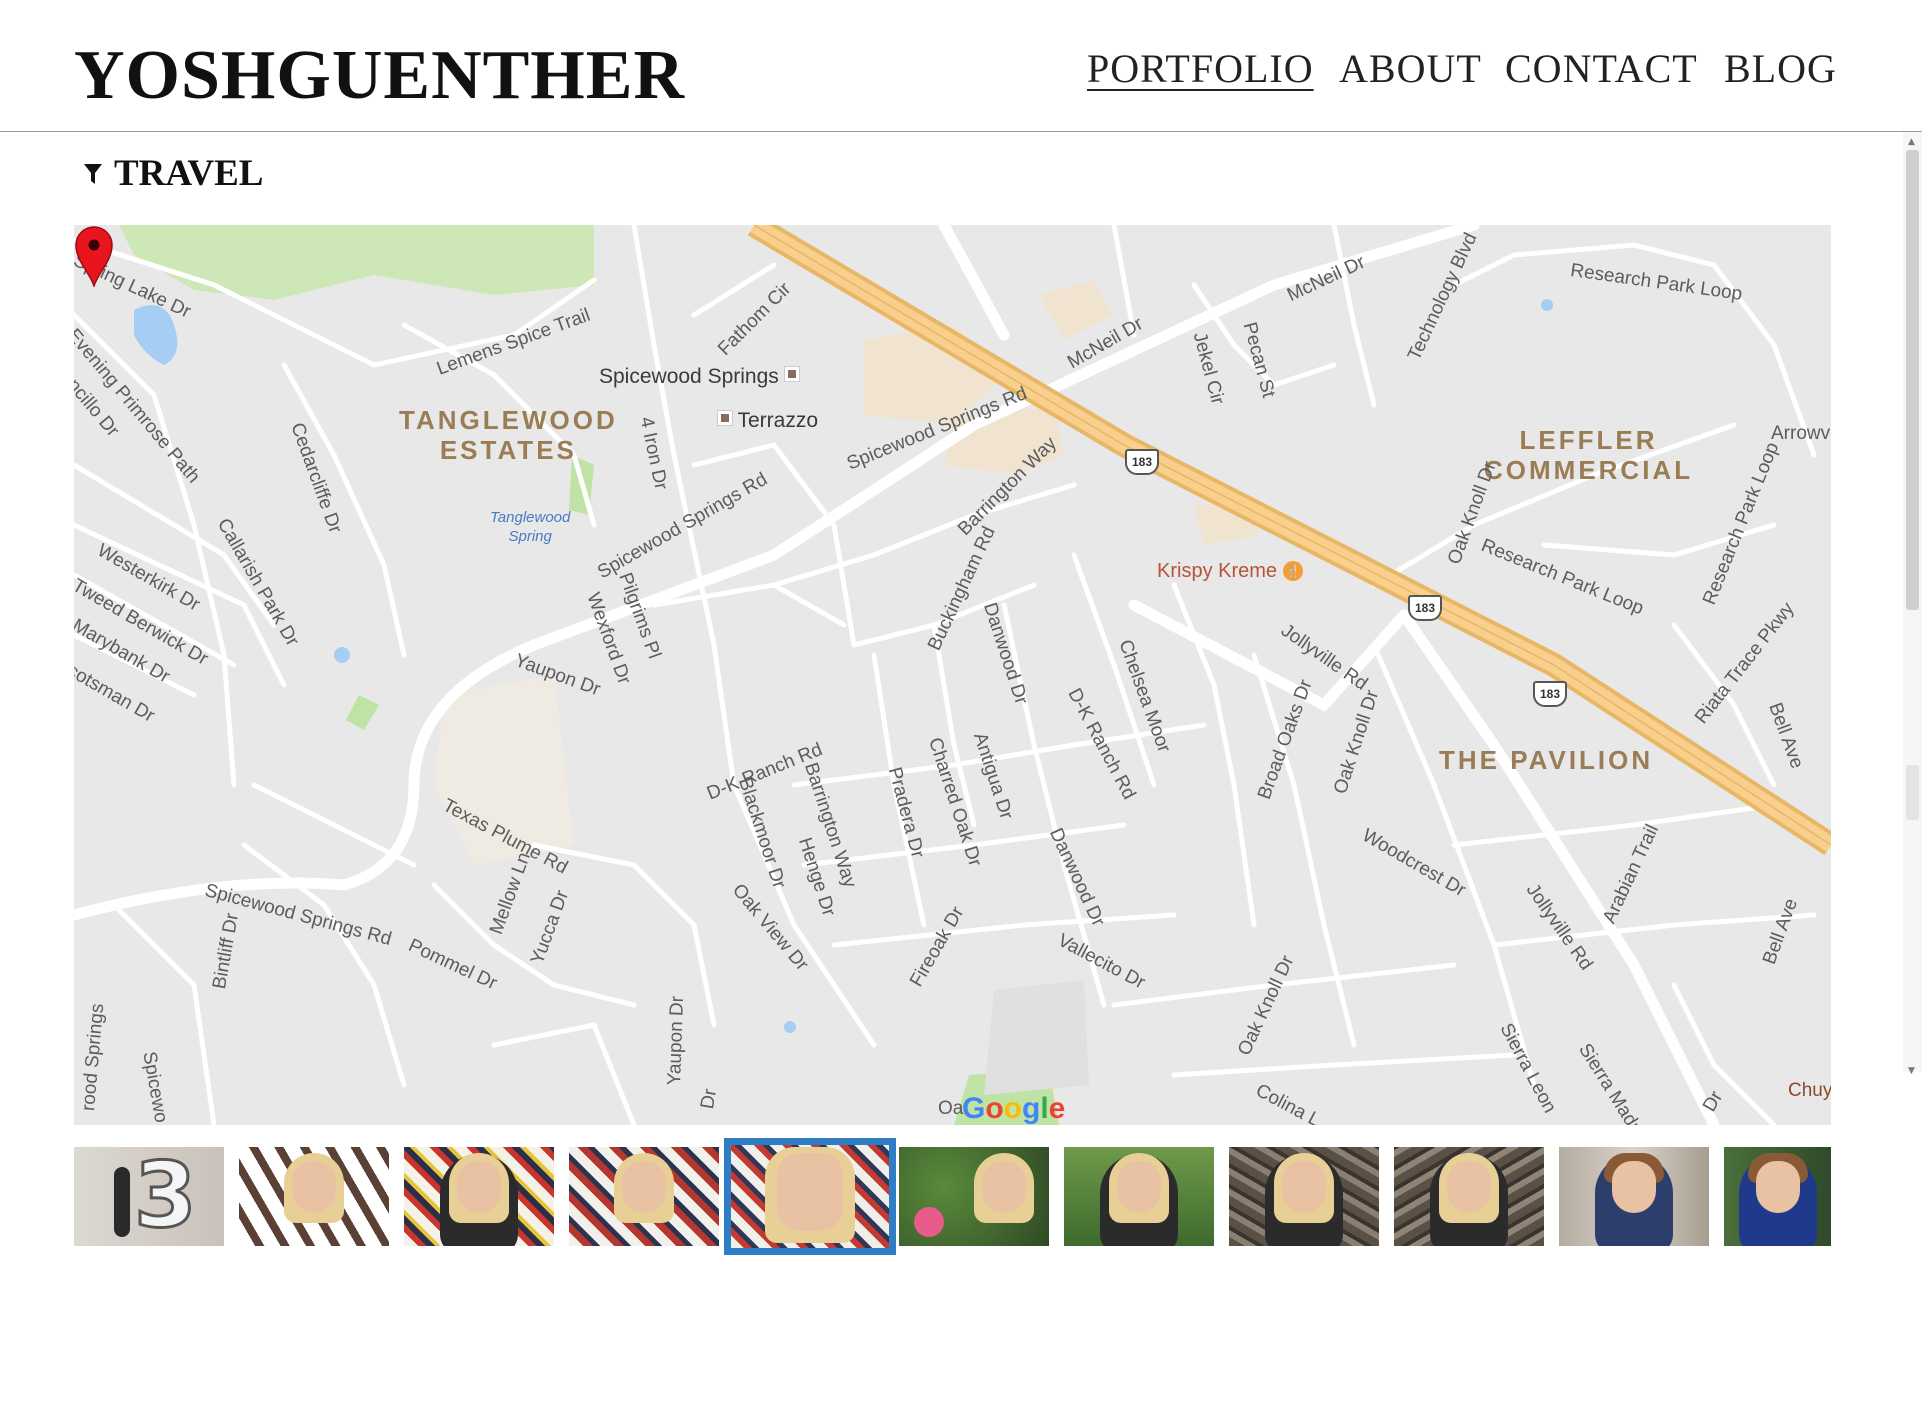  I want to click on water-label-tanglewood-spring: Tanglewood Spring, so click(530, 527).